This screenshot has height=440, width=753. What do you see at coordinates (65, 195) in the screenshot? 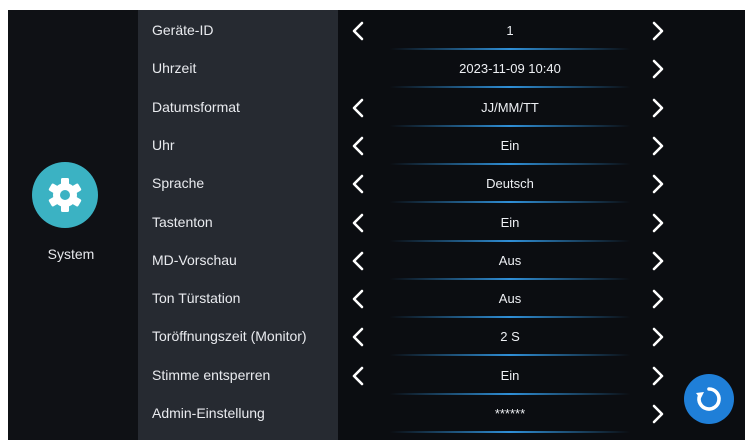
I see `gear-icon` at bounding box center [65, 195].